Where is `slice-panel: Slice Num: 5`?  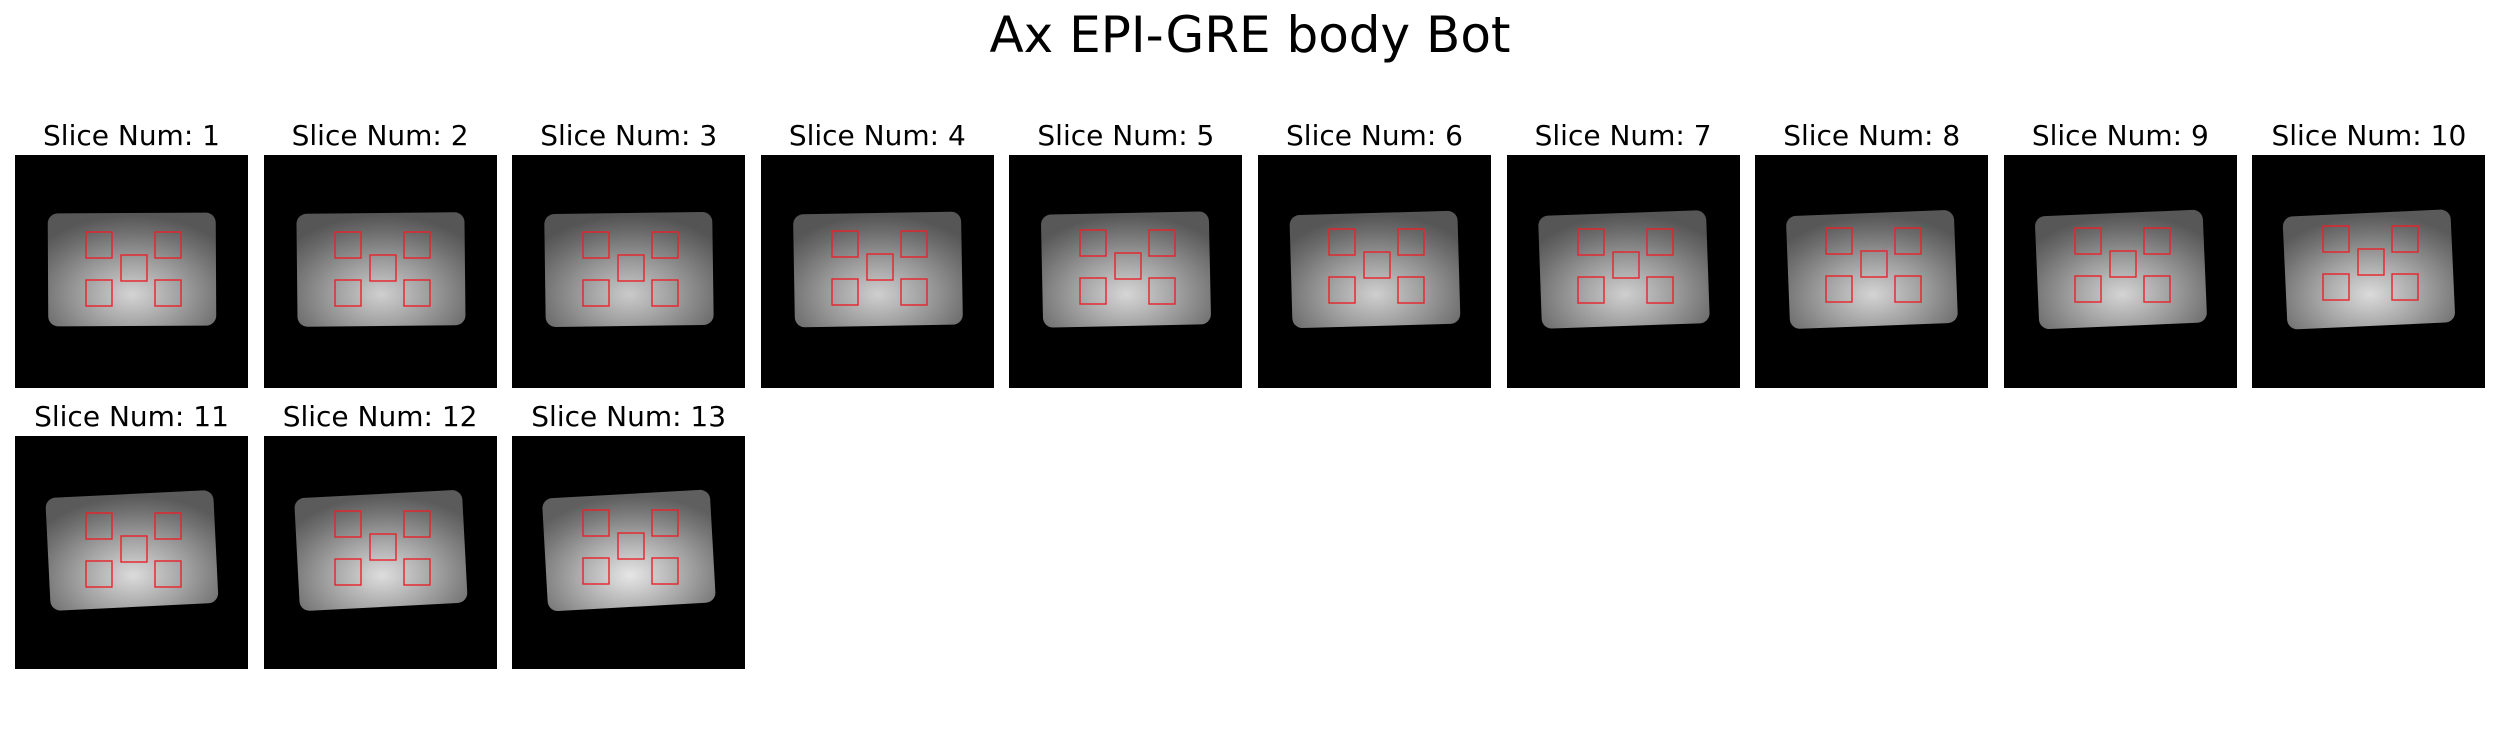
slice-panel: Slice Num: 5 is located at coordinates (1126, 253).